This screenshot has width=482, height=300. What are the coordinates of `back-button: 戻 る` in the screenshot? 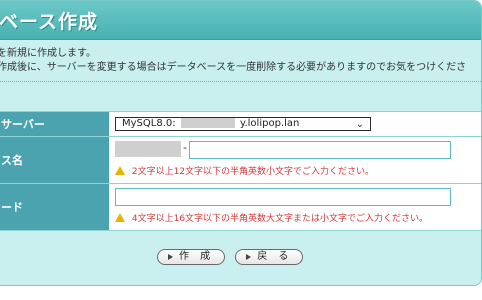 It's located at (269, 257).